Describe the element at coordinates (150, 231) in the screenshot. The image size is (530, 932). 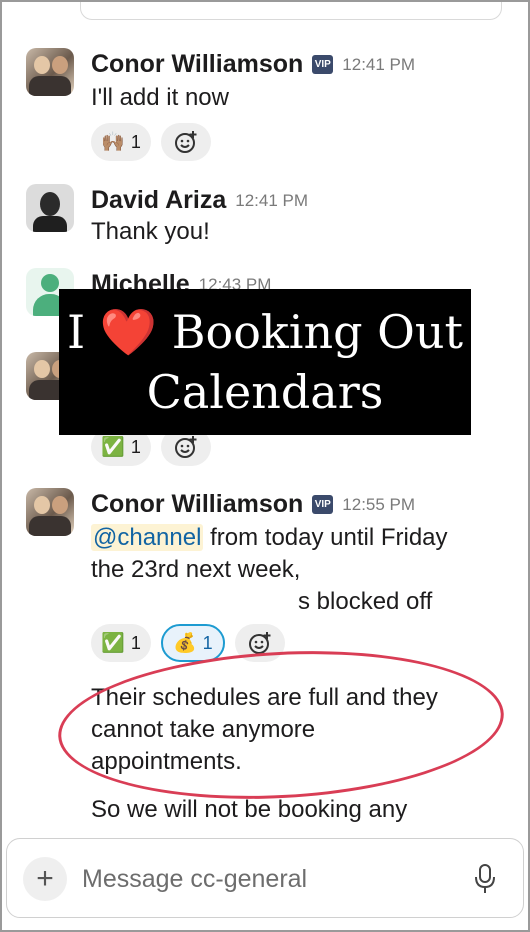
I see `message-text: Thank you!` at that location.